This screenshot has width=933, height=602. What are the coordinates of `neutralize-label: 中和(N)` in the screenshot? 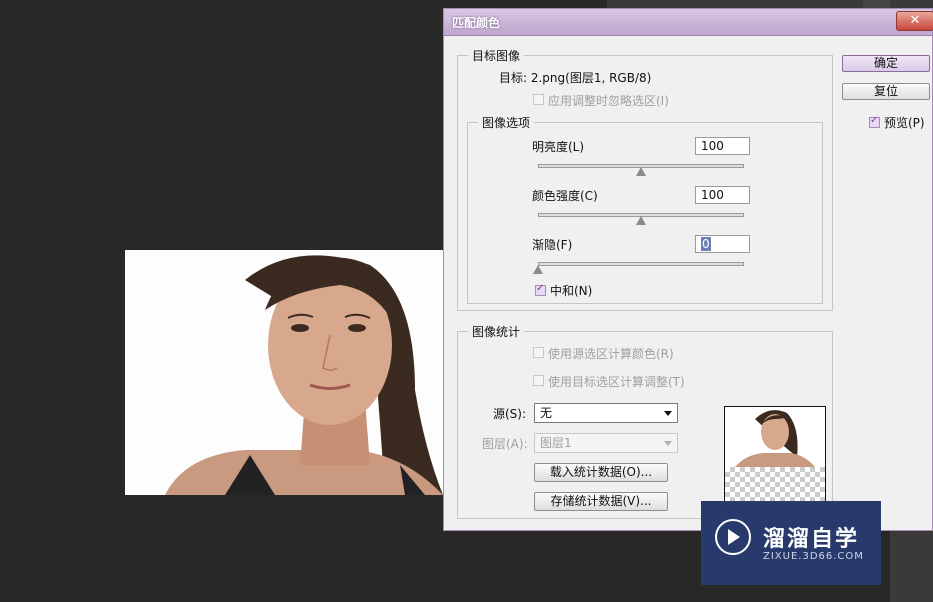 It's located at (571, 291).